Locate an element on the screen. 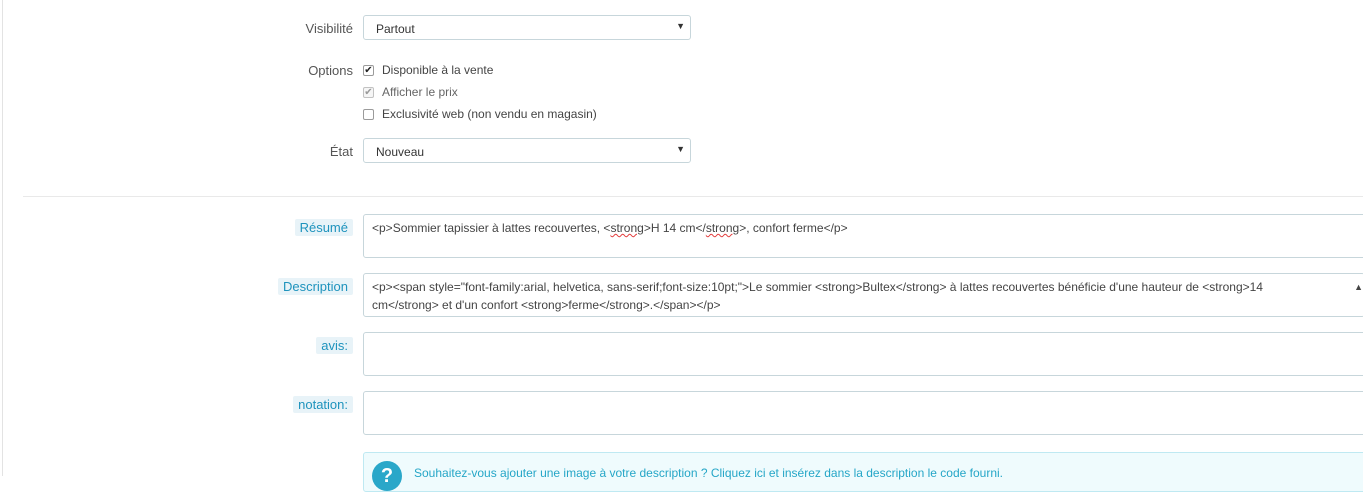  checkbox-web-exclusive is located at coordinates (368, 114).